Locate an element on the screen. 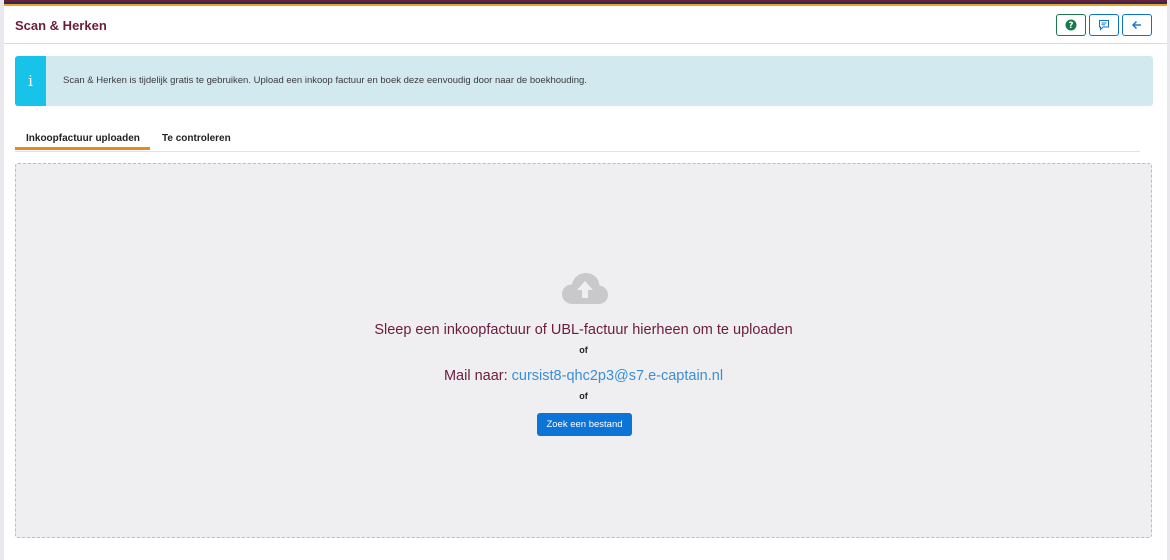 Image resolution: width=1170 pixels, height=560 pixels. info-icon: i is located at coordinates (30, 81).